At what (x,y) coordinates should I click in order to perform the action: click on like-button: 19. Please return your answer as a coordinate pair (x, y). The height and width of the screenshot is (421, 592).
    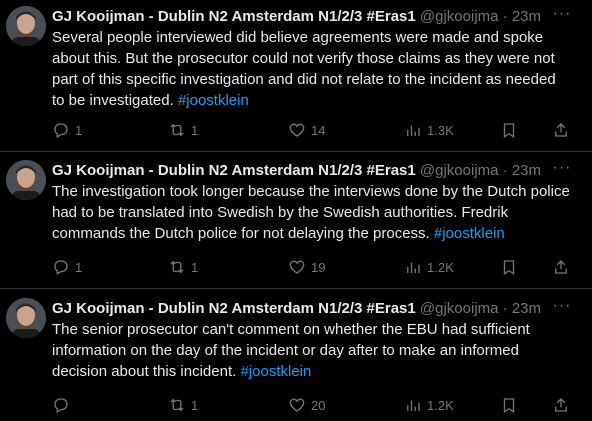
    Looking at the image, I should click on (306, 267).